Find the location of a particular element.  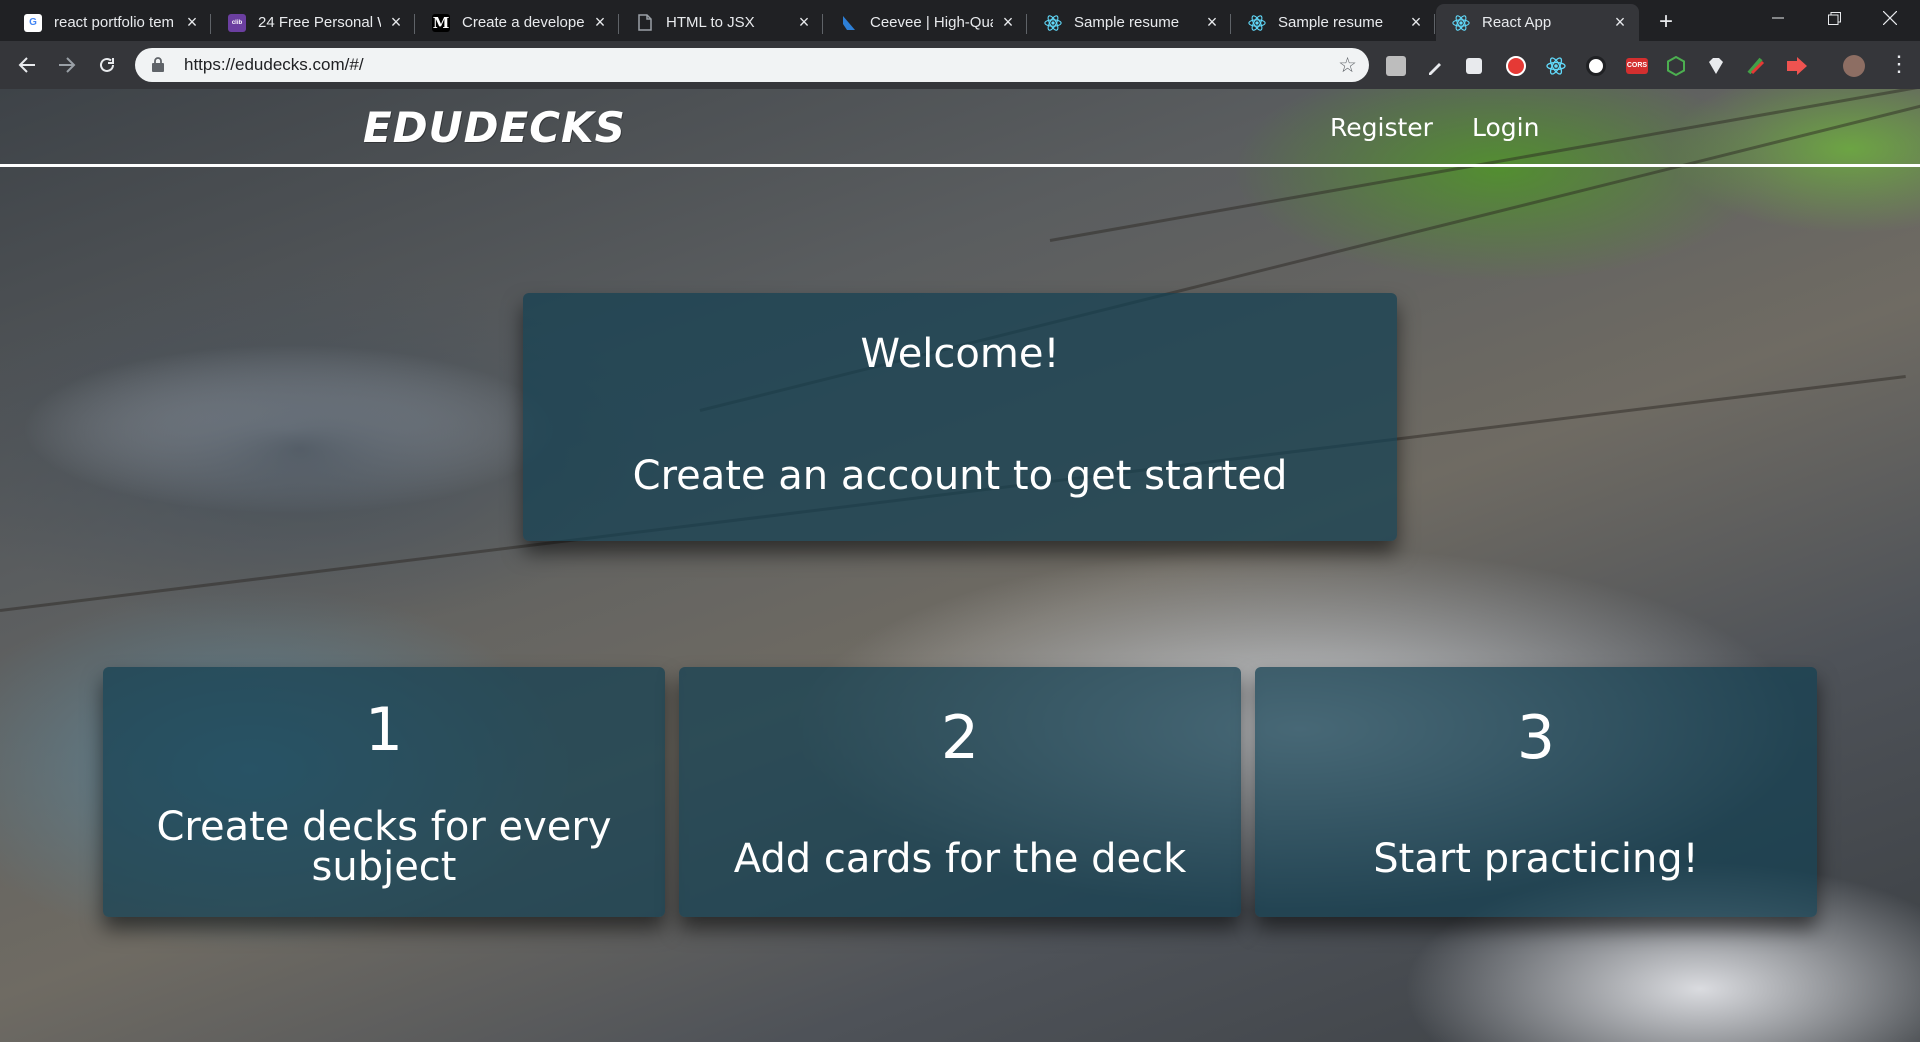

address-bar: https://edudecks.com/#/ ☆ is located at coordinates (752, 65).